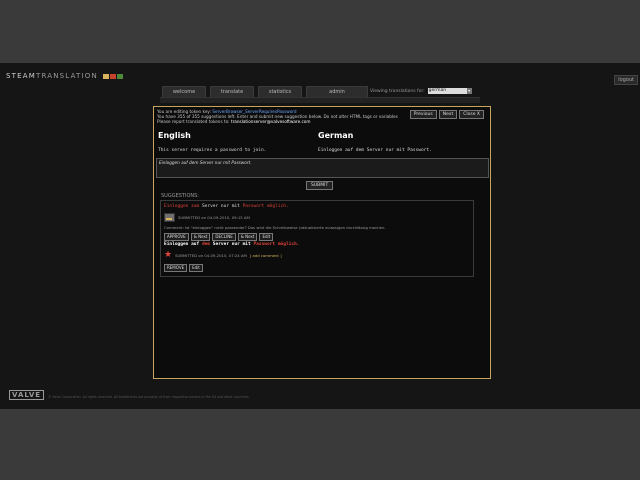 The image size is (640, 480). What do you see at coordinates (336, 135) in the screenshot?
I see `target-language-title: German` at bounding box center [336, 135].